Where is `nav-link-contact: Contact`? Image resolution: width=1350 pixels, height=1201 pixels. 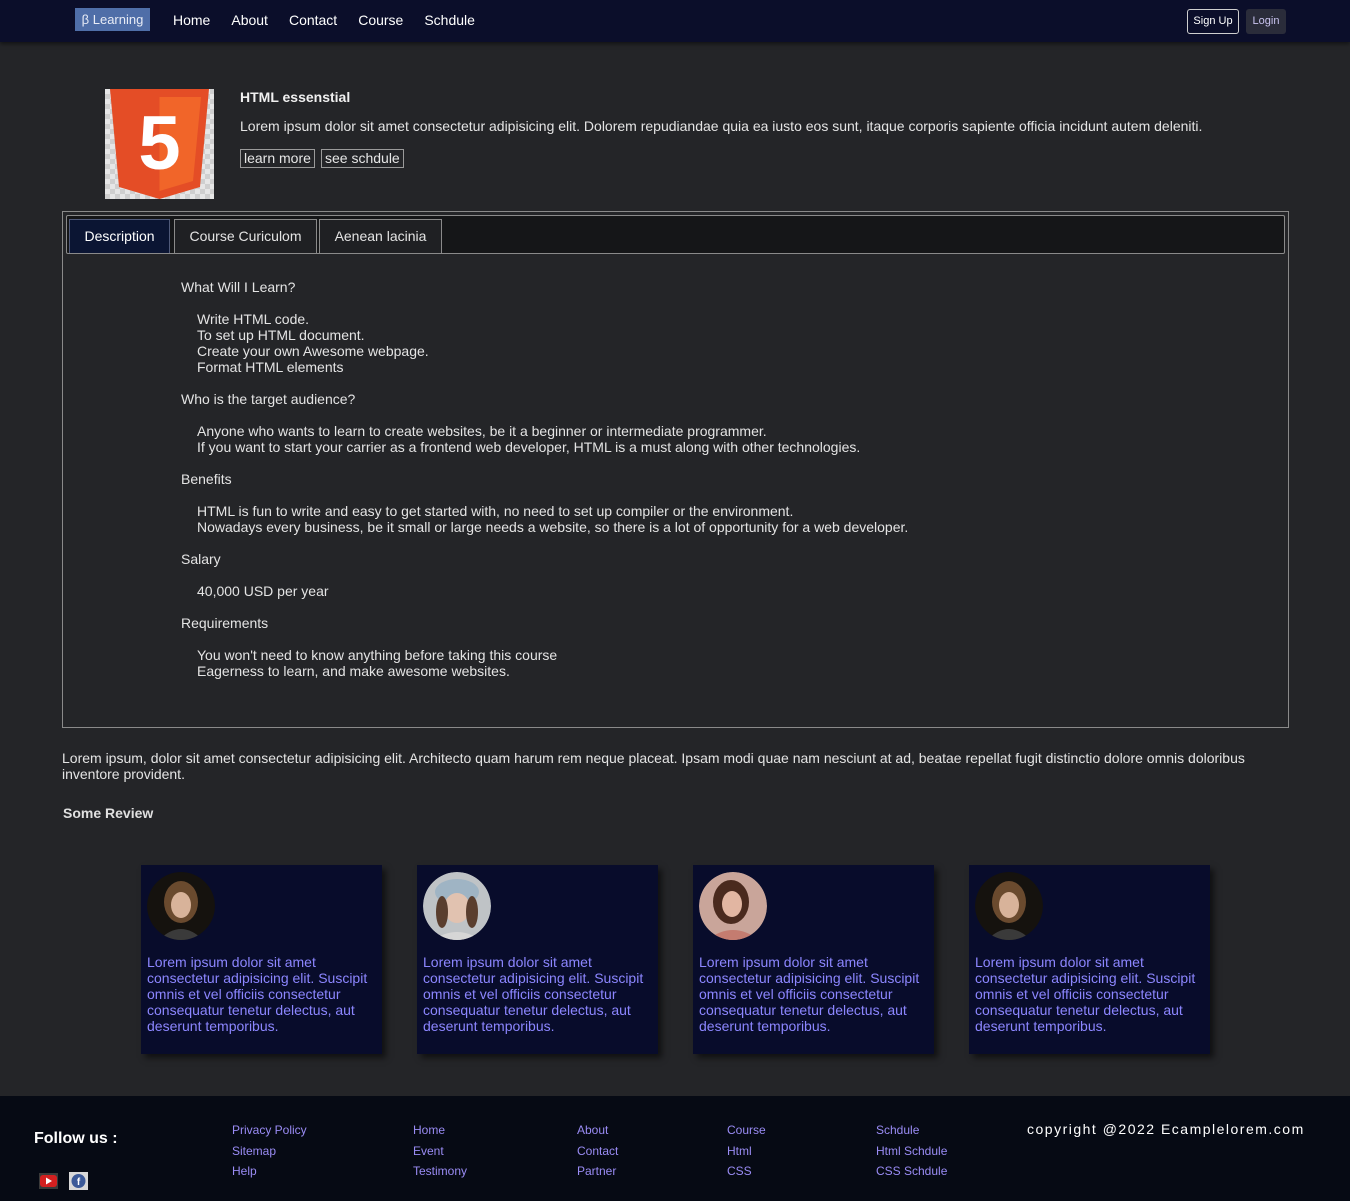 nav-link-contact: Contact is located at coordinates (313, 20).